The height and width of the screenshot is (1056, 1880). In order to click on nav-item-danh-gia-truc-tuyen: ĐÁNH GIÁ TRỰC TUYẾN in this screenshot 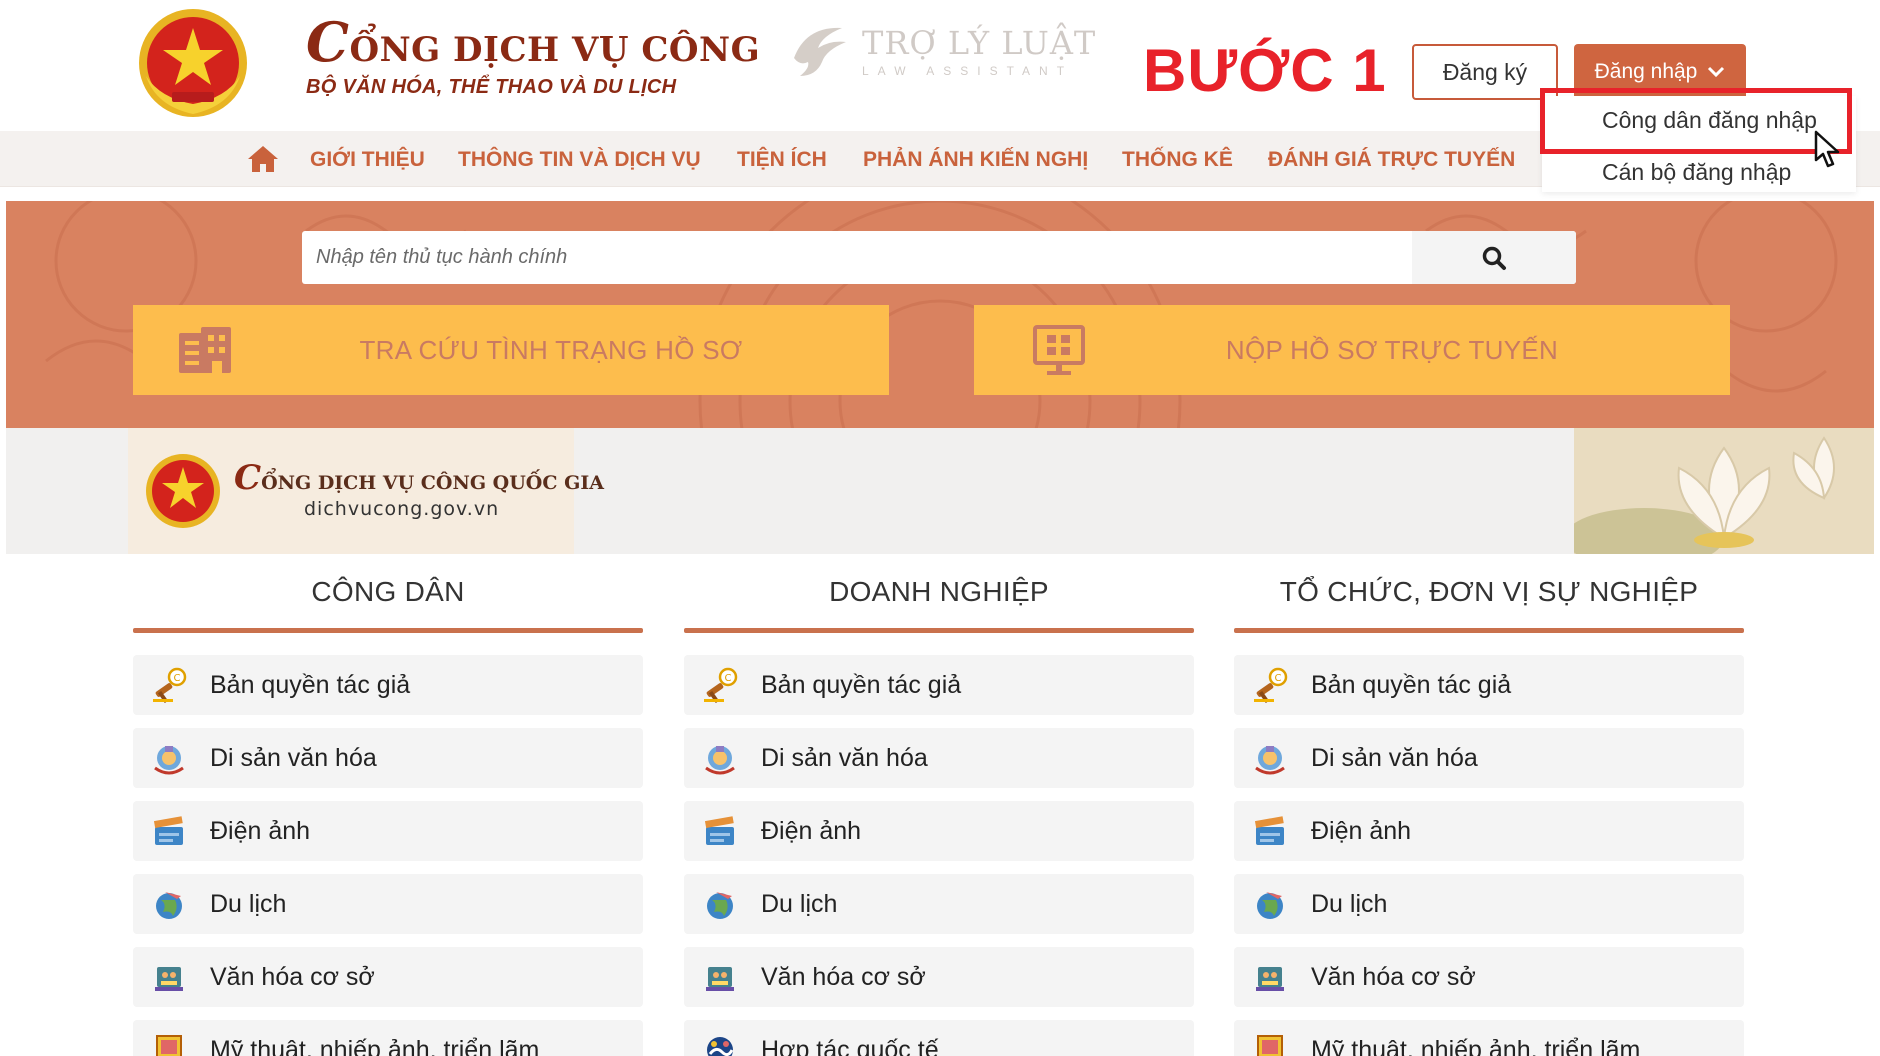, I will do `click(1391, 159)`.